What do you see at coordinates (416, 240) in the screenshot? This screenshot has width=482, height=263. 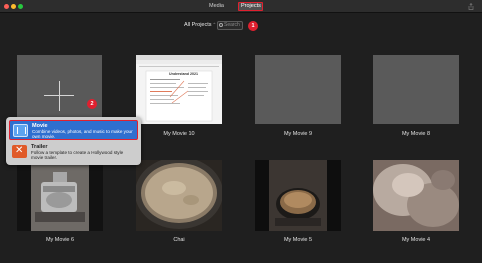 I see `project-name: My Movie 4` at bounding box center [416, 240].